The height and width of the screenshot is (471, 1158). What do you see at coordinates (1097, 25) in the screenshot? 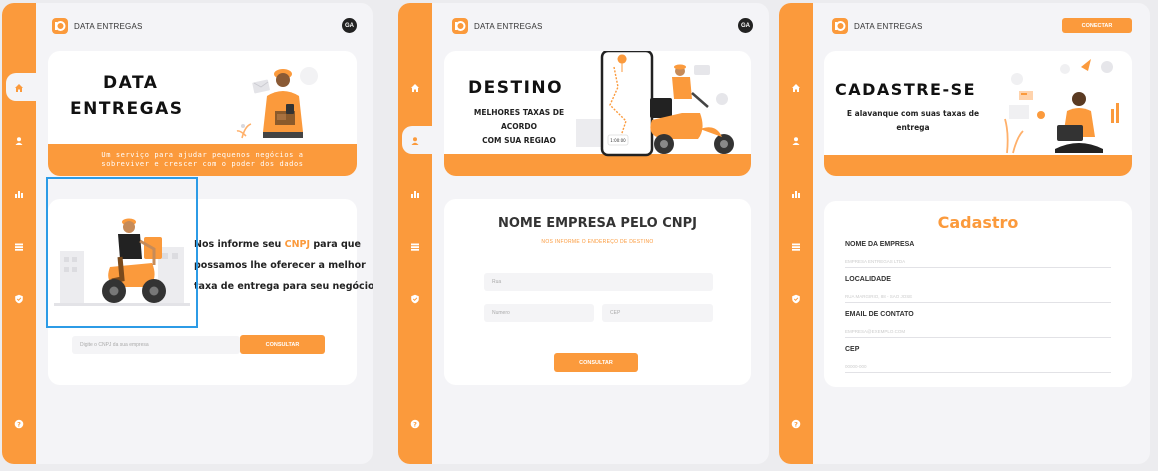
I see `conectar-button: CONECTAR` at bounding box center [1097, 25].